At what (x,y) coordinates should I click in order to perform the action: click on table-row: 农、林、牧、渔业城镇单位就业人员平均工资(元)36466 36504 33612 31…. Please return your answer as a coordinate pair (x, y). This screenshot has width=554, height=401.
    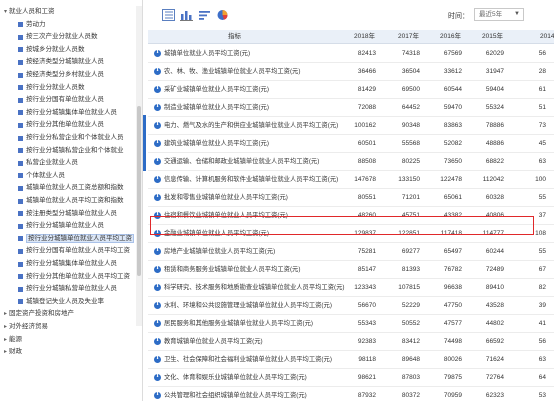
    Looking at the image, I should click on (351, 72).